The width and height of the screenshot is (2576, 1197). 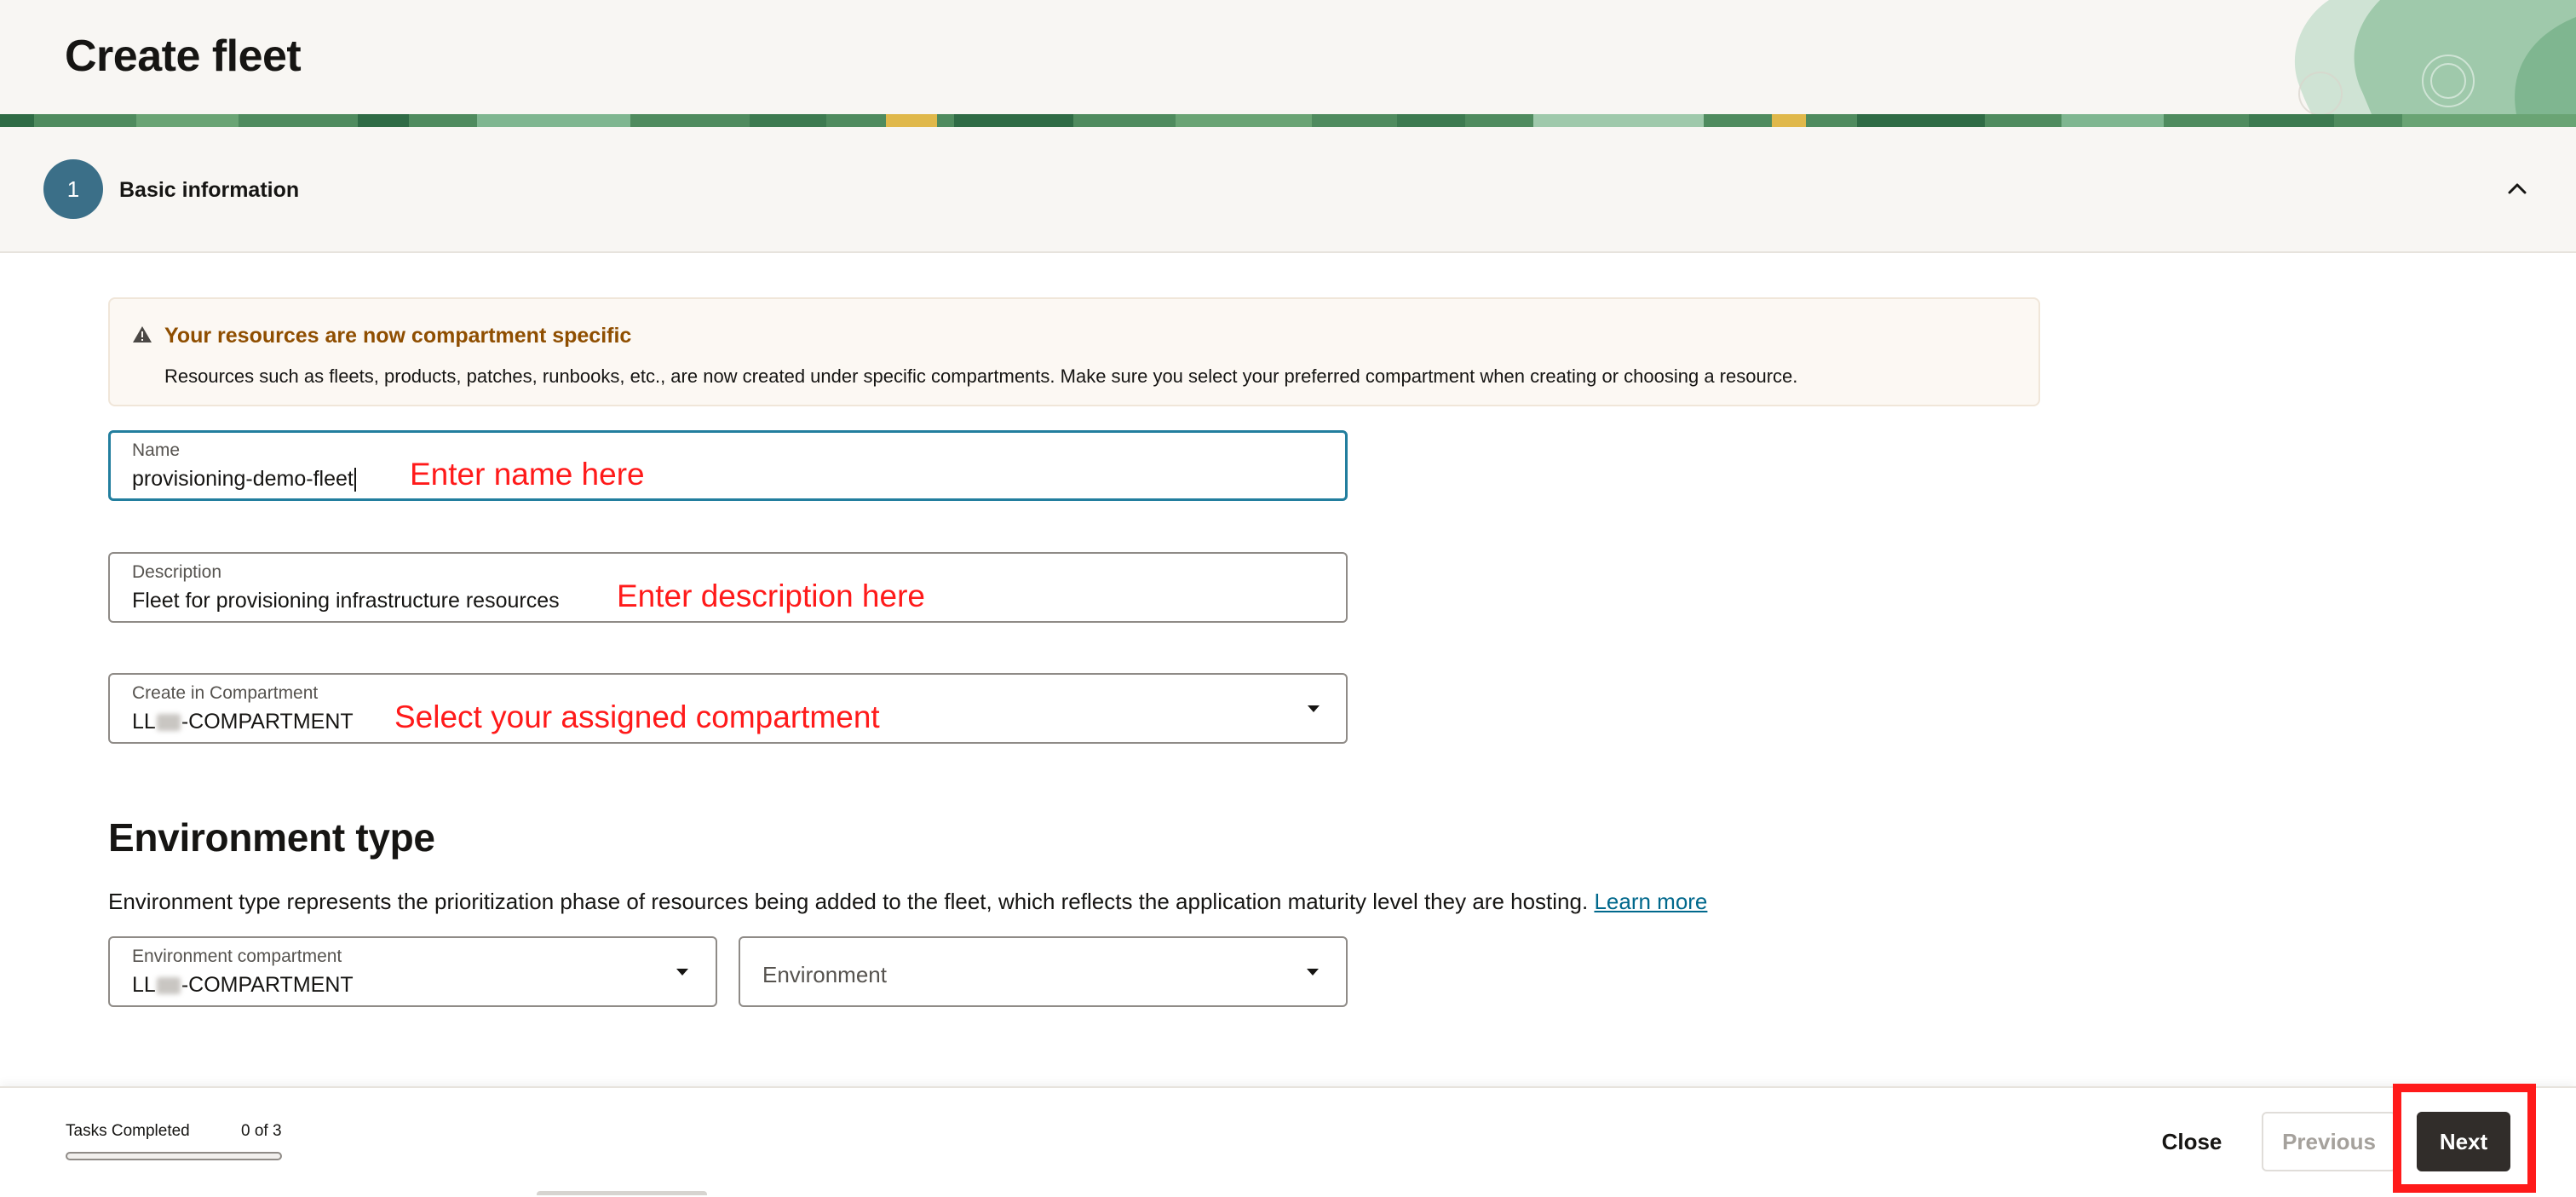 I want to click on environment-select: Environment, so click(x=1043, y=971).